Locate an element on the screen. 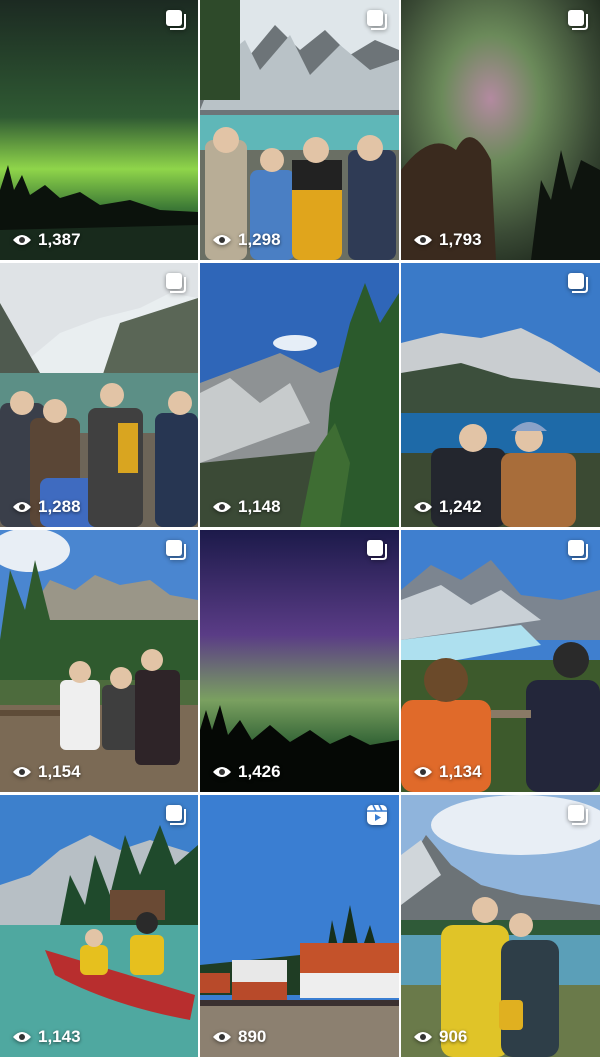 The width and height of the screenshot is (600, 1058). view-count: 1,288 is located at coordinates (46, 507).